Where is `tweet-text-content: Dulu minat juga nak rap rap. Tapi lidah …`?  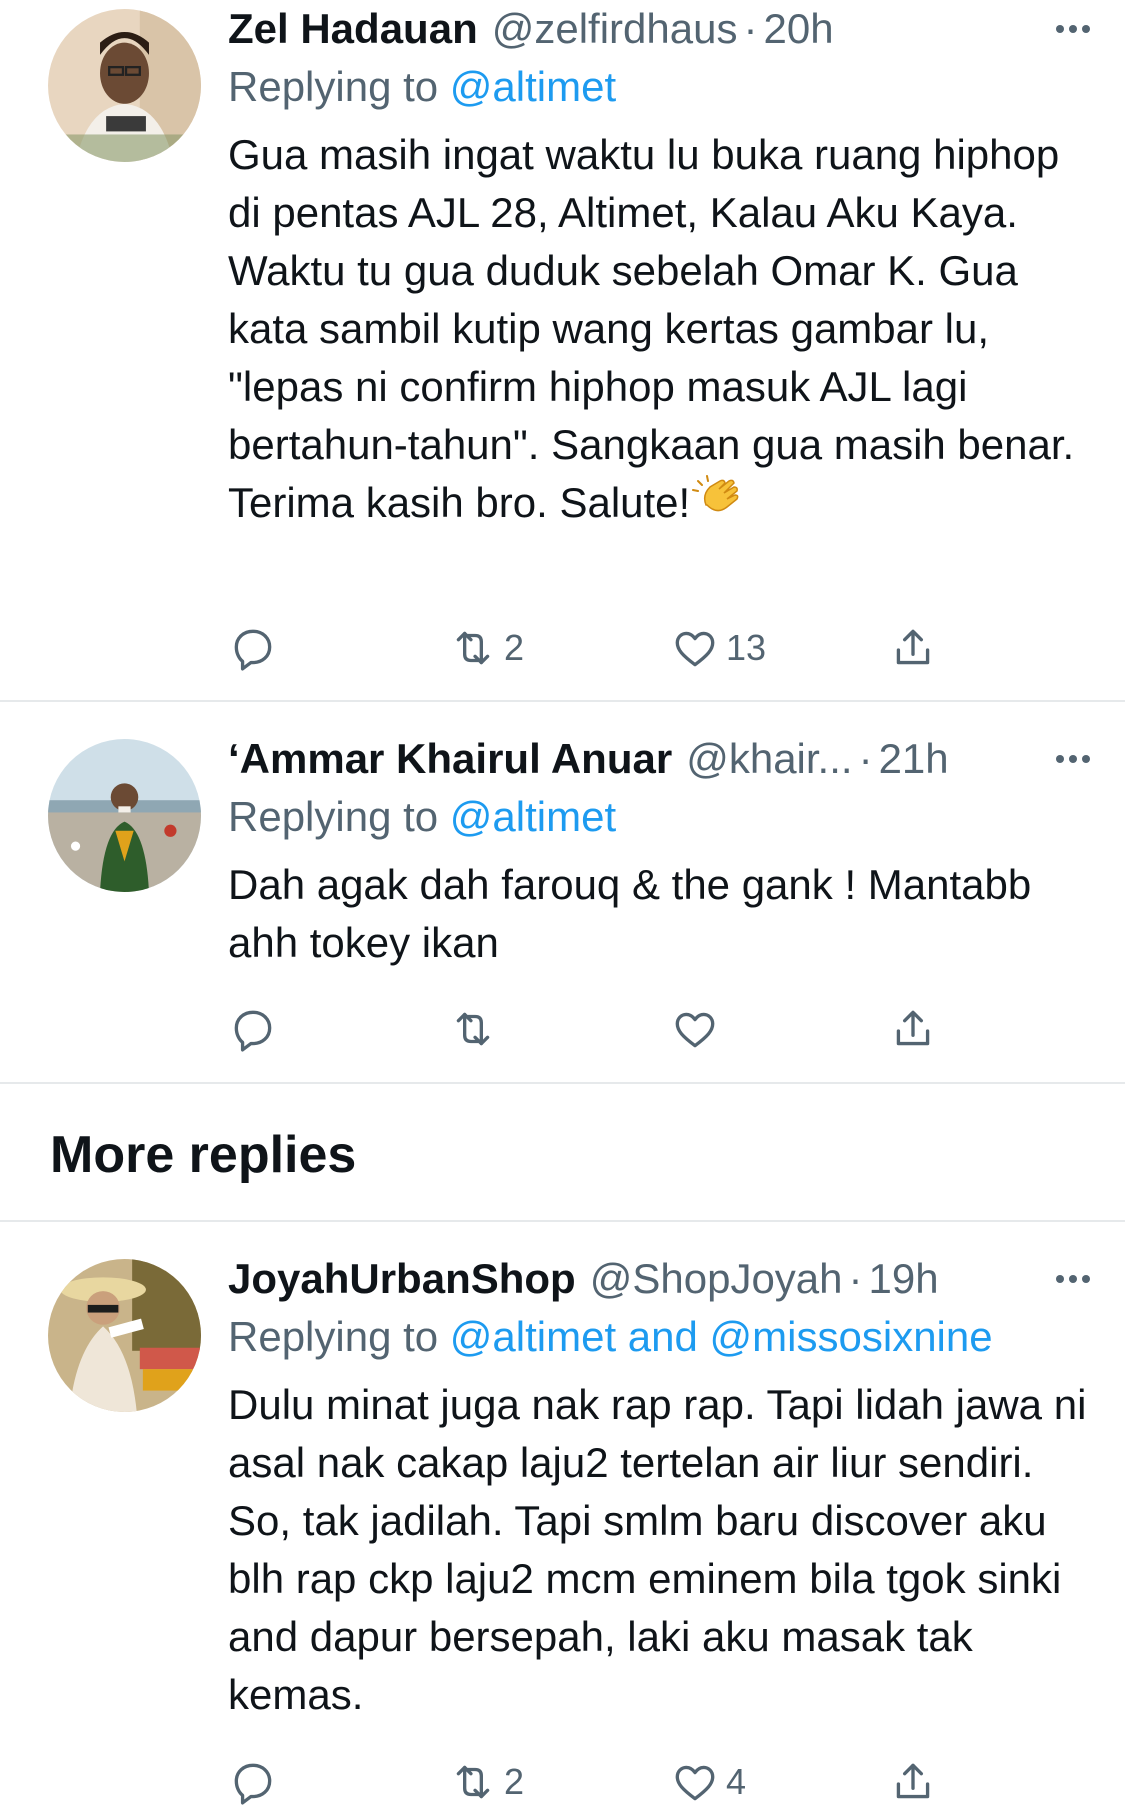
tweet-text-content: Dulu minat juga nak rap rap. Tapi lidah … is located at coordinates (657, 1549).